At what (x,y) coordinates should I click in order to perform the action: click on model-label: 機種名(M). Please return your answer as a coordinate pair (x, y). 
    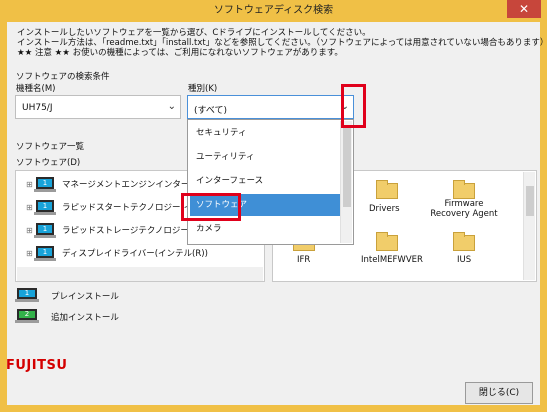
    Looking at the image, I should click on (36, 89).